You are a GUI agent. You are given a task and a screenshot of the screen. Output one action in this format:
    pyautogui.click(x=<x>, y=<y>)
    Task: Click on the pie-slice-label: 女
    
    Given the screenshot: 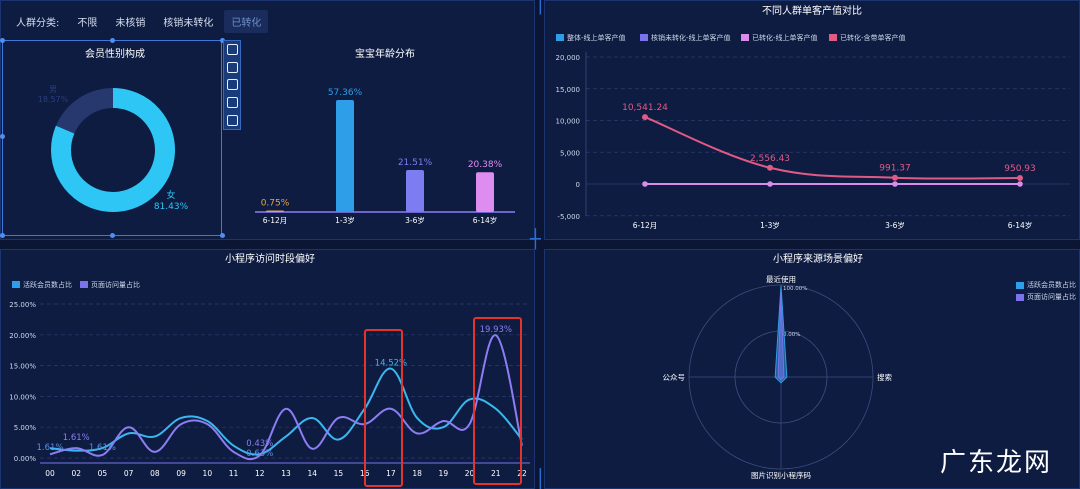 What is the action you would take?
    pyautogui.click(x=170, y=195)
    